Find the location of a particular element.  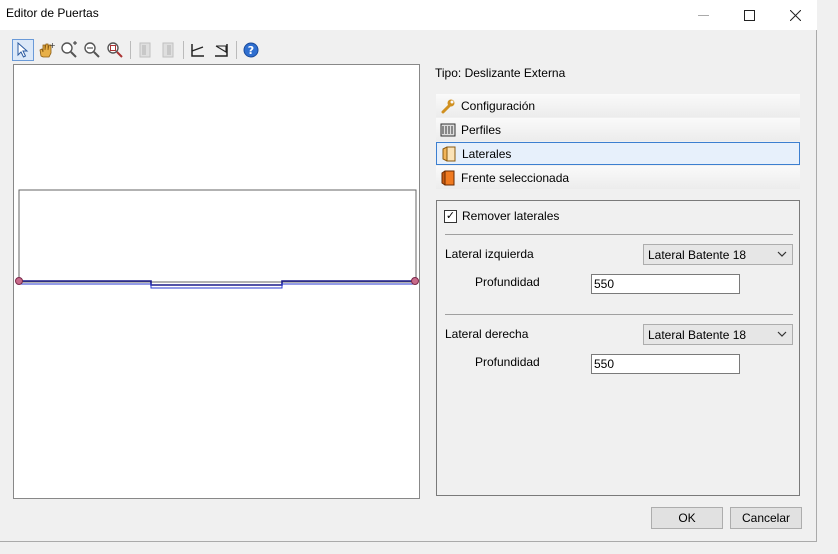

maximize-icon is located at coordinates (749, 15).